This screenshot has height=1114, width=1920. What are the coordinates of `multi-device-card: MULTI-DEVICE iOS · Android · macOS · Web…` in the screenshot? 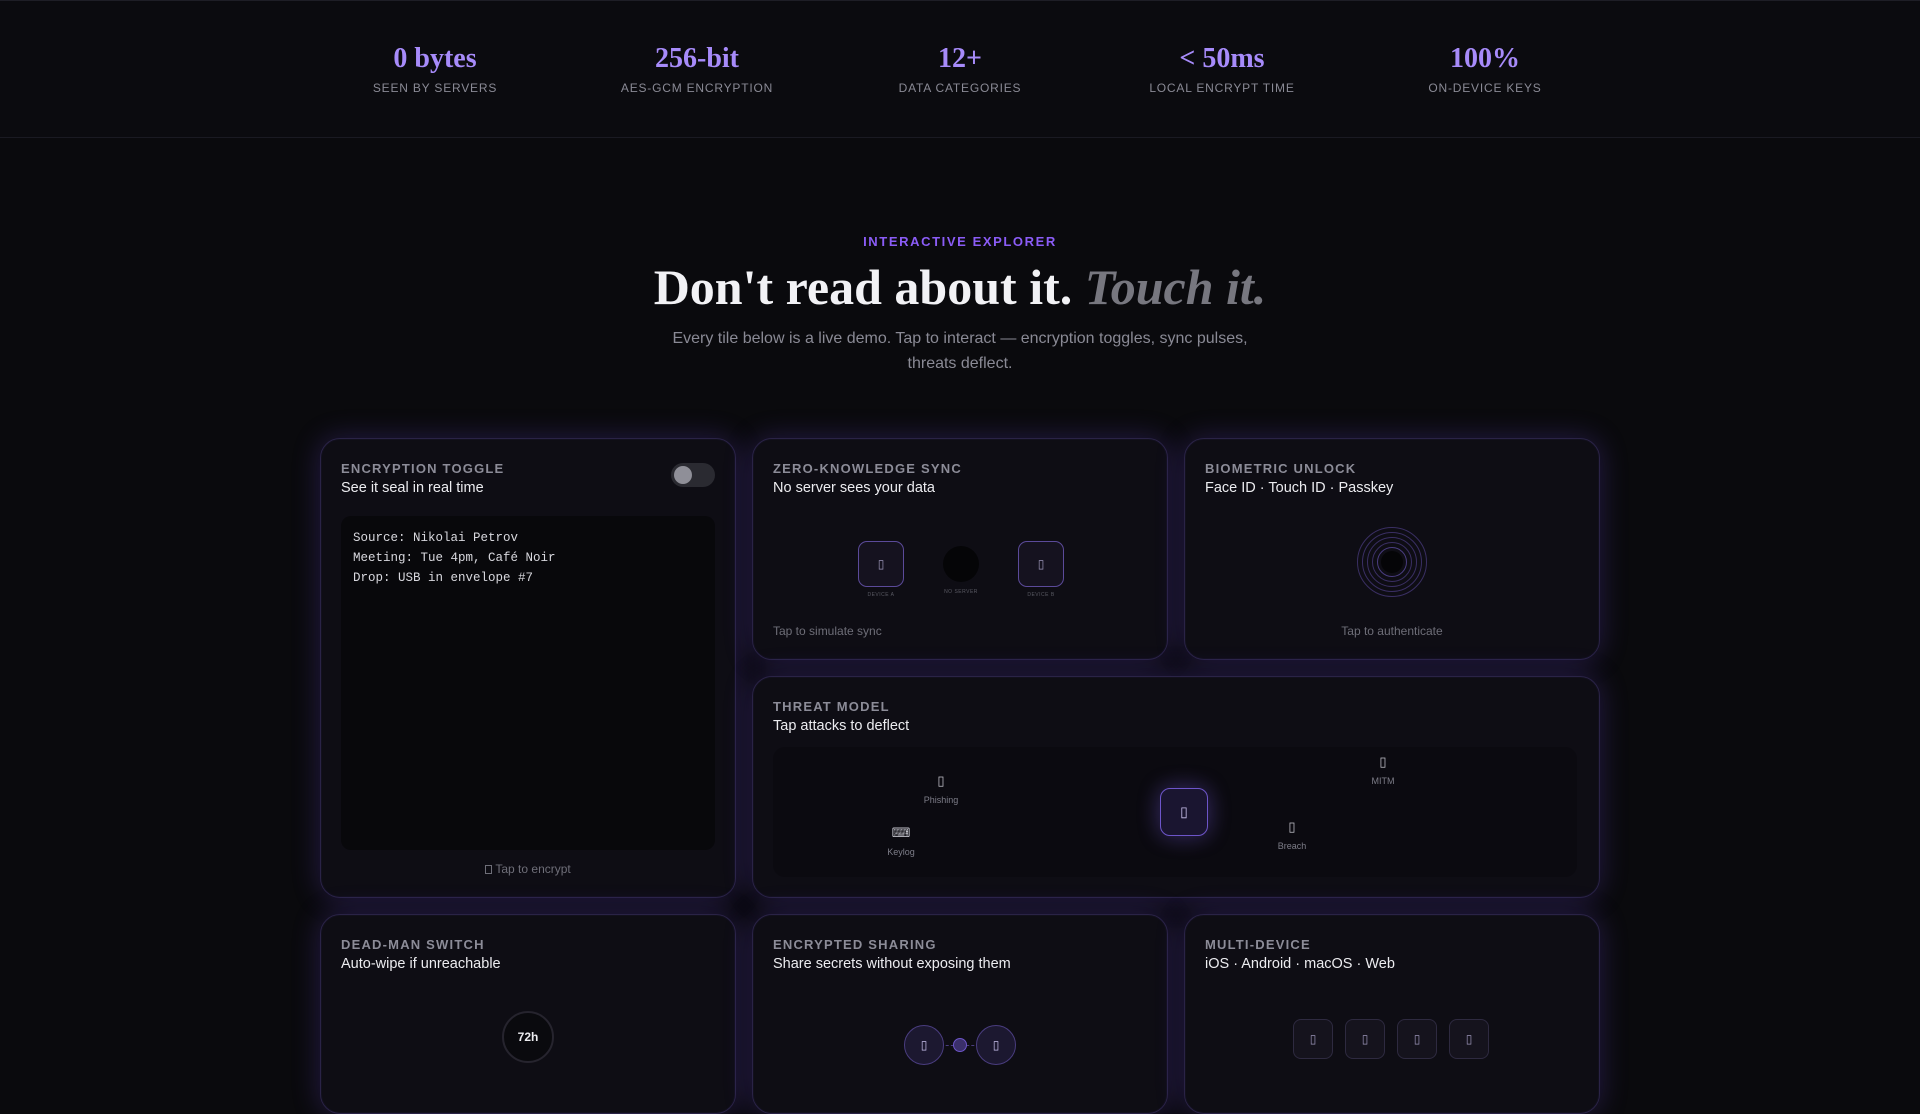 It's located at (1392, 1014).